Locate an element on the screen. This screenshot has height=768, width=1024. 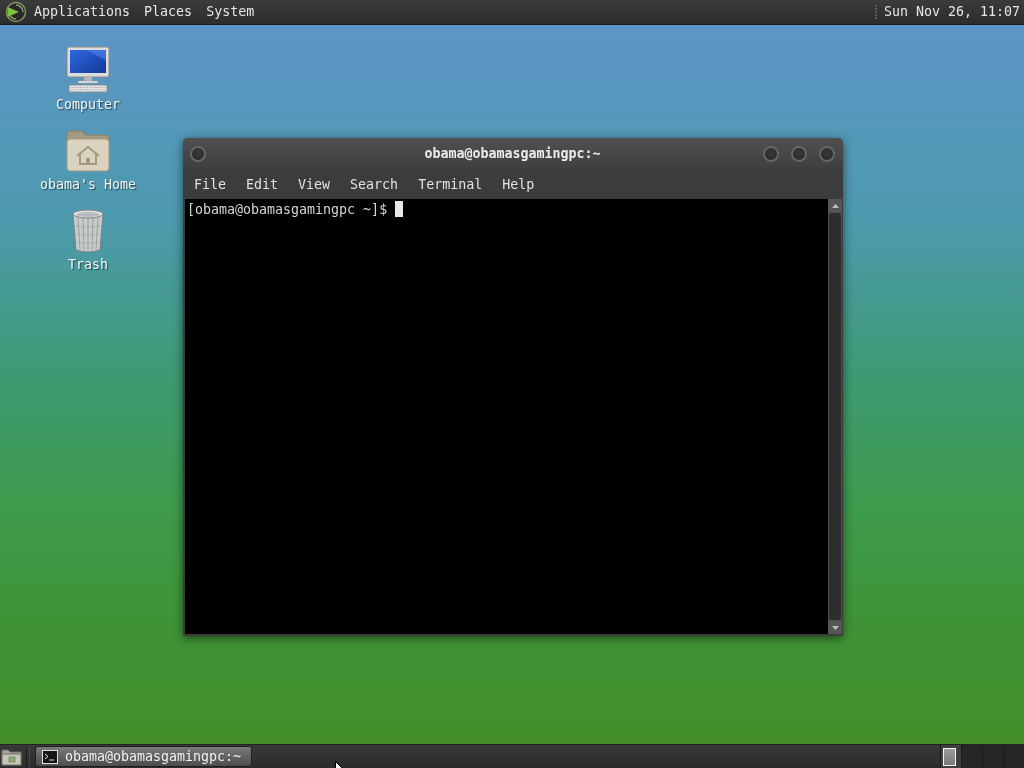
window-titlebar: obama@obamasgamingpc:~ is located at coordinates (513, 153).